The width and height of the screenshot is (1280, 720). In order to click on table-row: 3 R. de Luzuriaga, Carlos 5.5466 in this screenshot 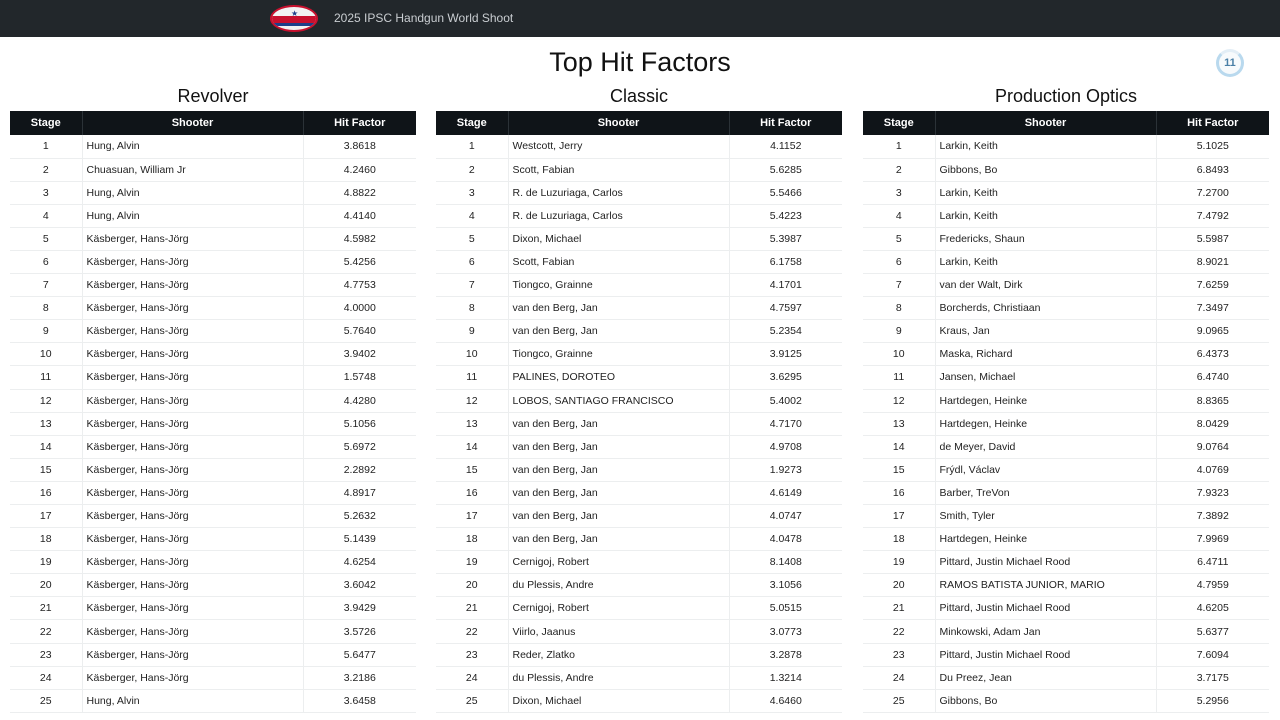, I will do `click(639, 193)`.